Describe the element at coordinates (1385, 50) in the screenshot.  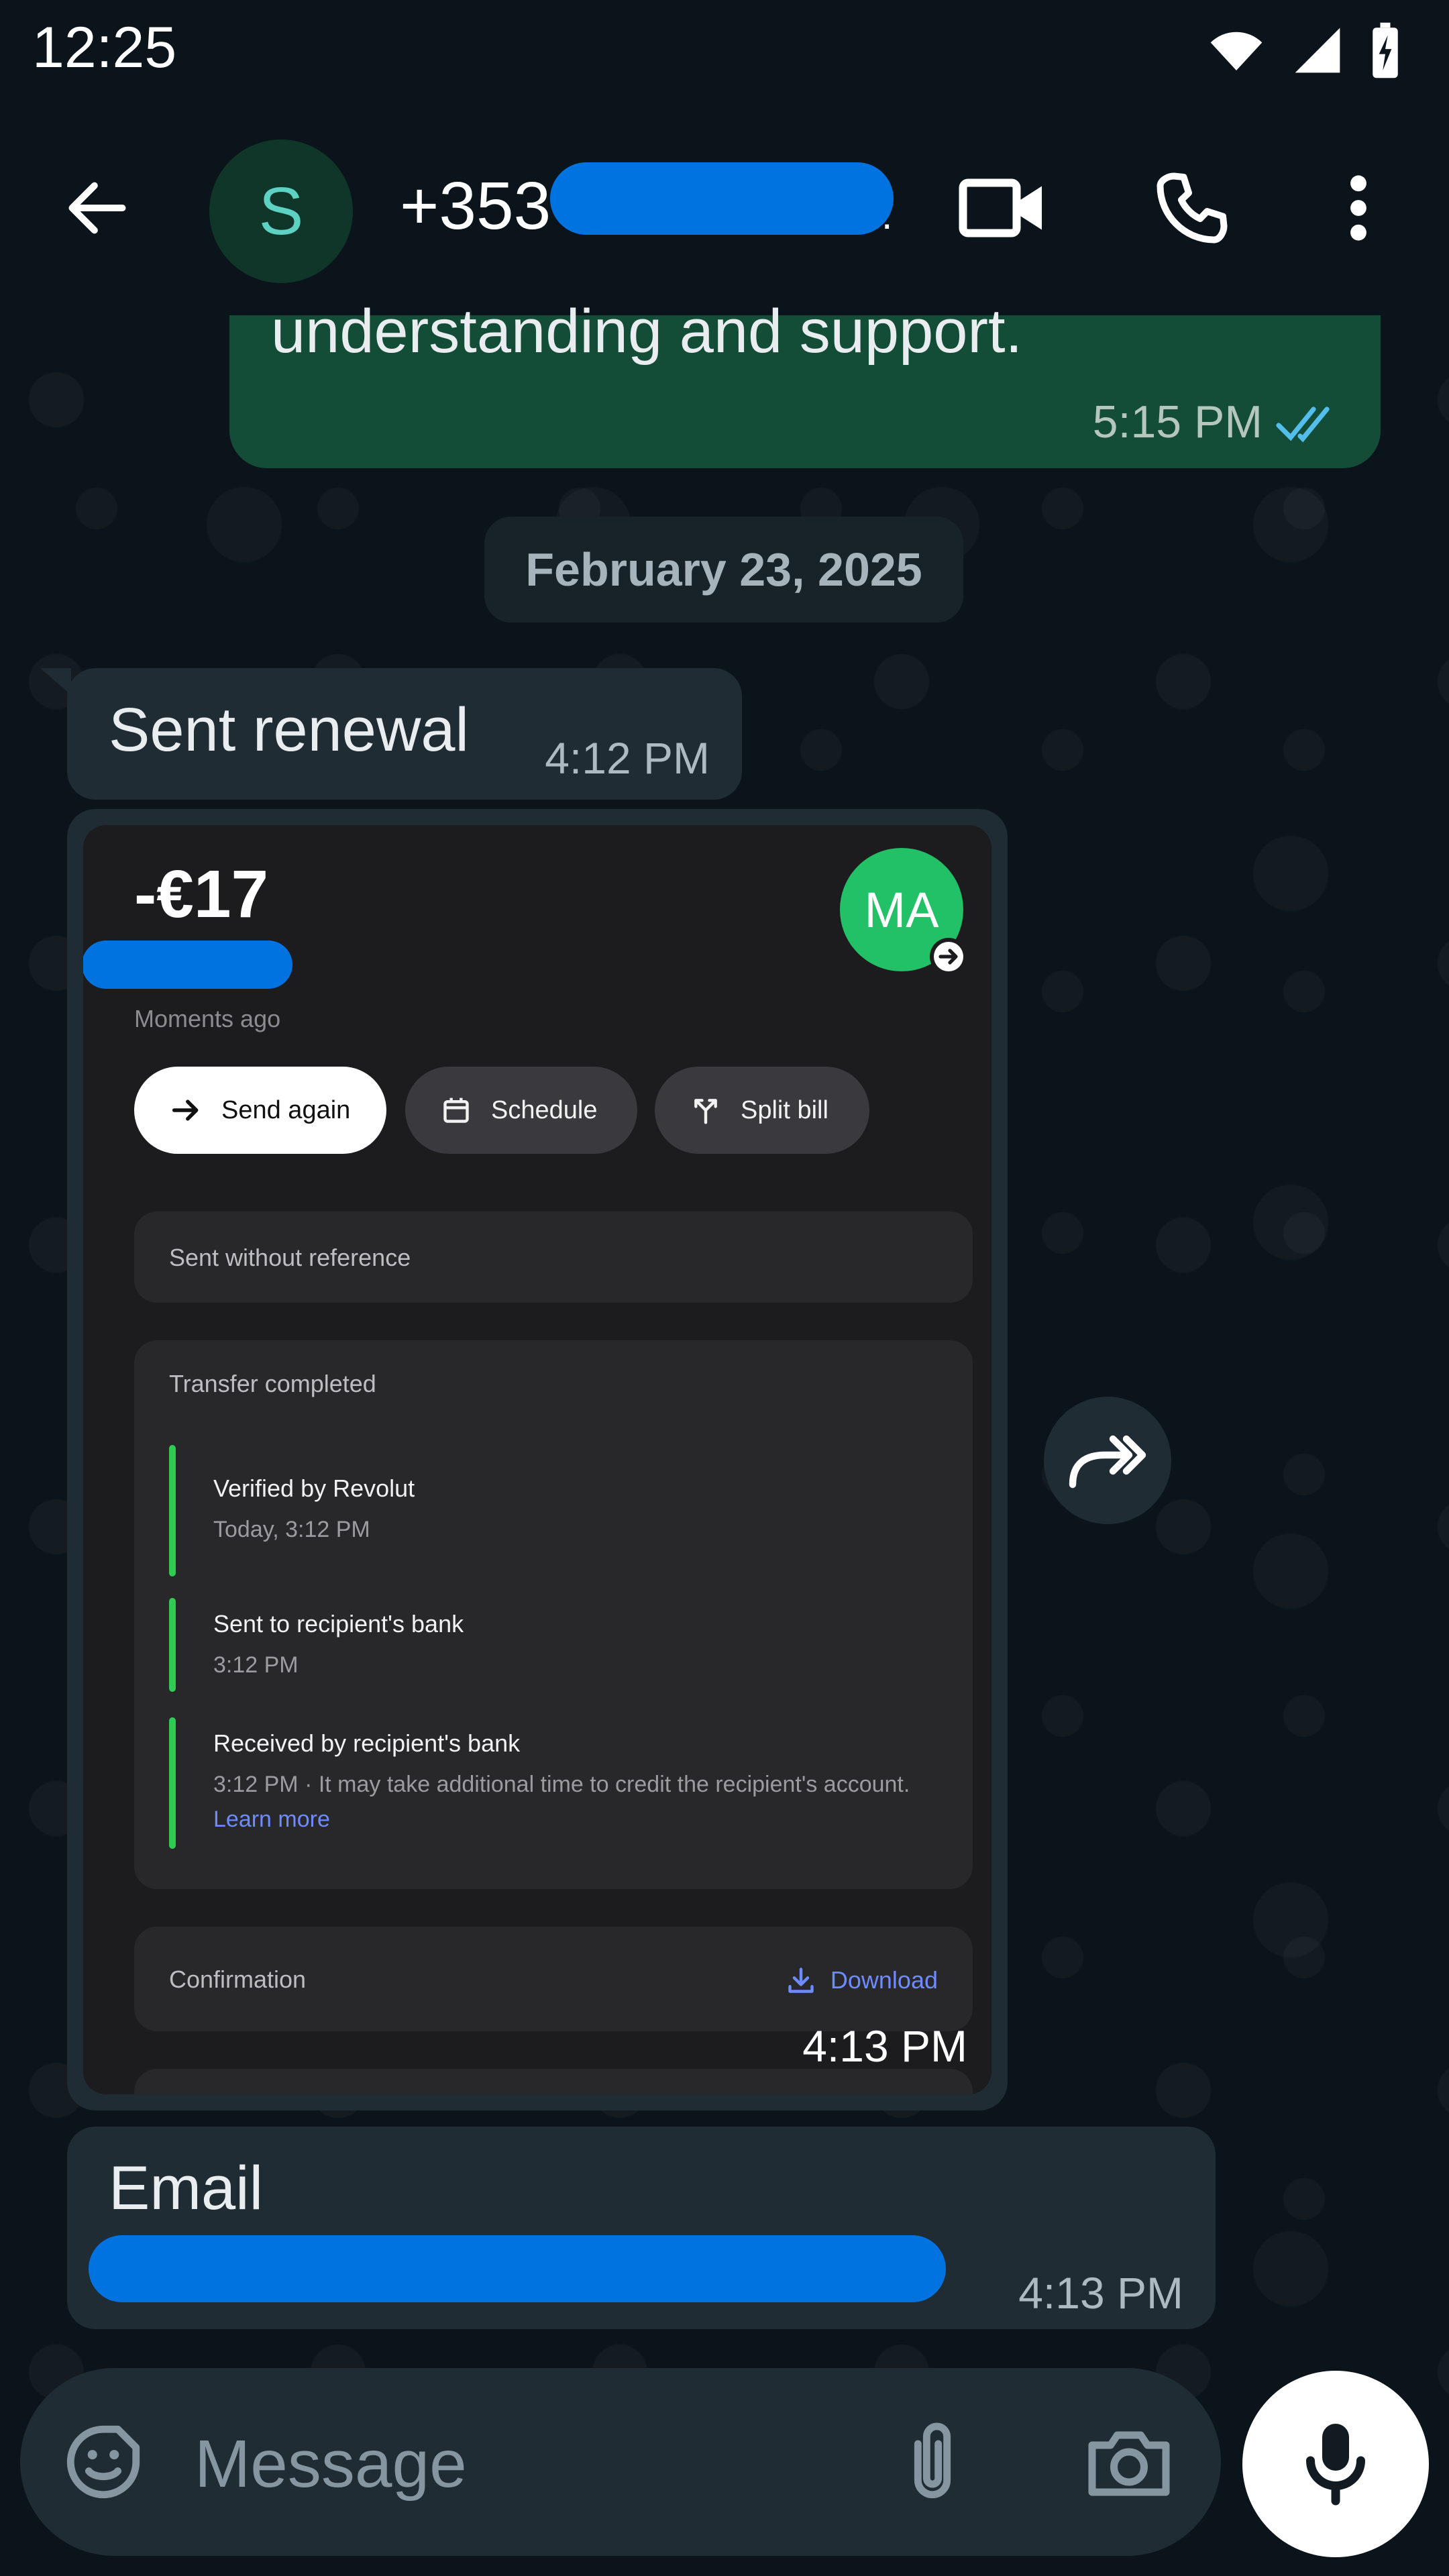
I see `battery-charging-icon` at that location.